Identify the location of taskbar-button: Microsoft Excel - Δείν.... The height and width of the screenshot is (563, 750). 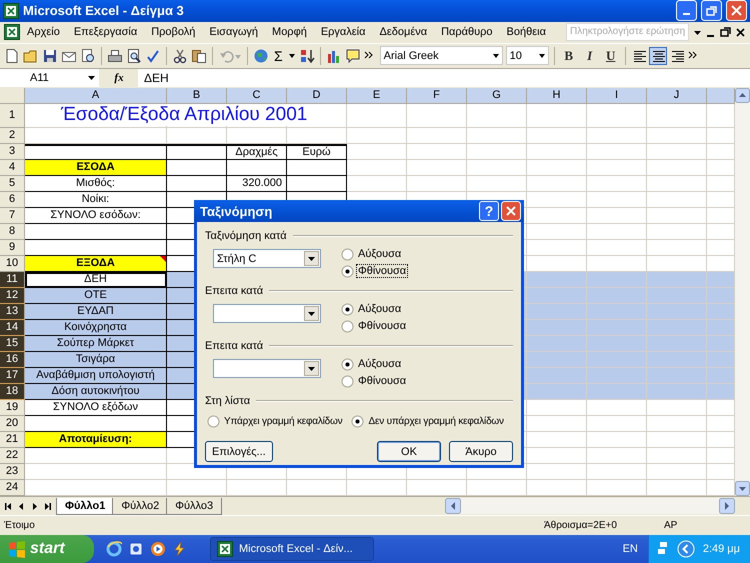
(292, 549).